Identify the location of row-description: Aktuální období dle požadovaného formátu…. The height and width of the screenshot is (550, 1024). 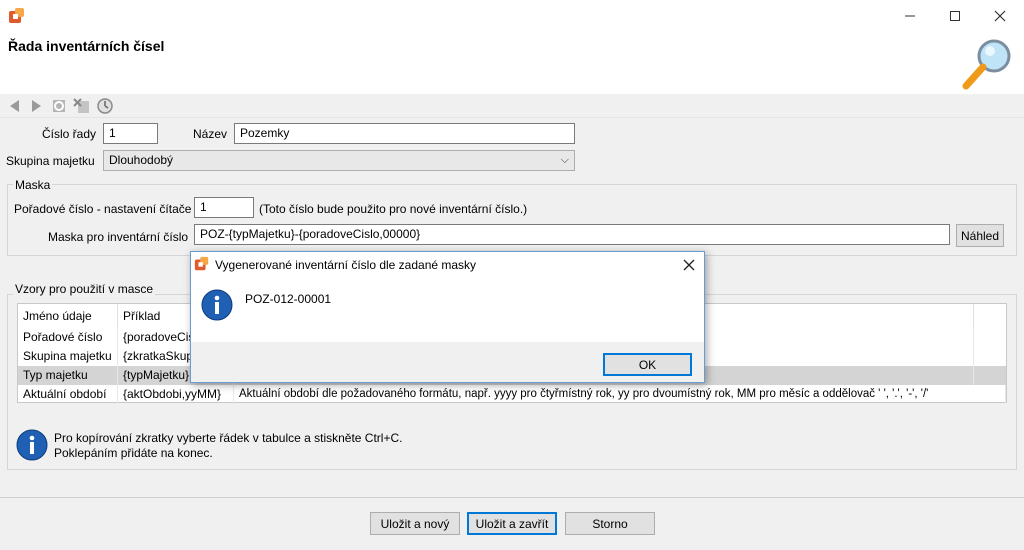
(620, 394).